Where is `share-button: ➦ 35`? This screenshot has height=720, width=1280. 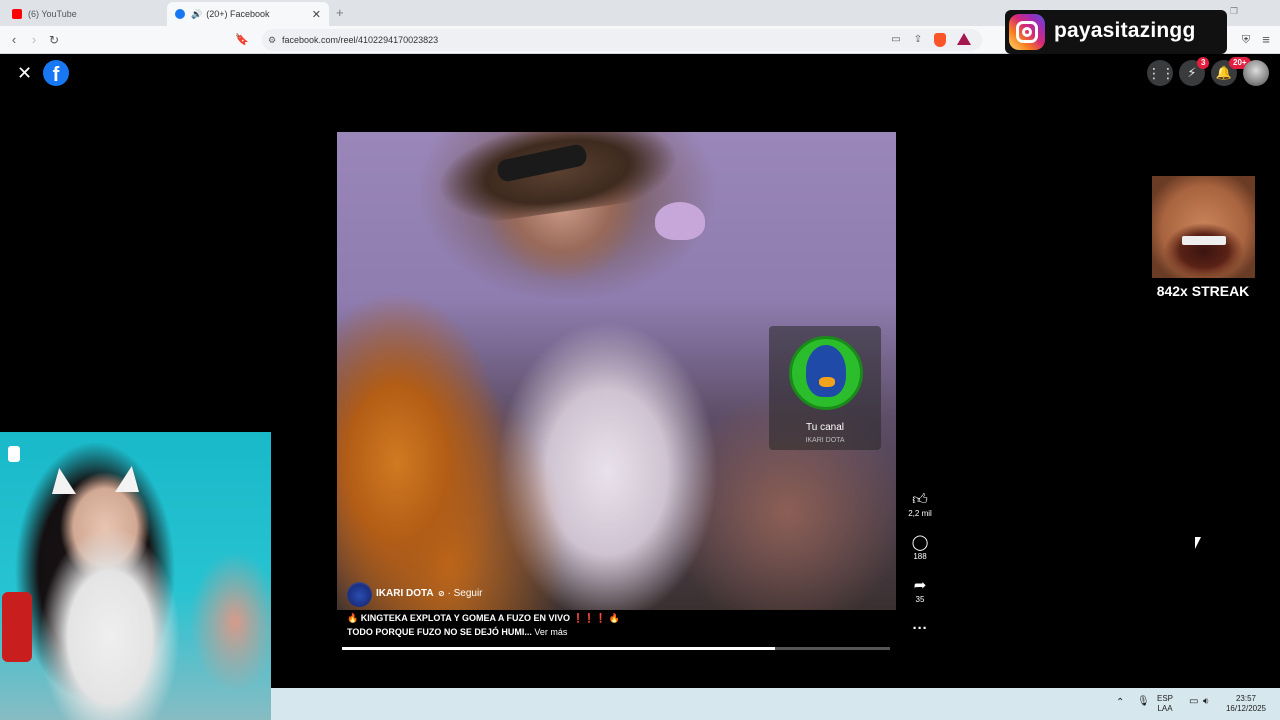 share-button: ➦ 35 is located at coordinates (920, 591).